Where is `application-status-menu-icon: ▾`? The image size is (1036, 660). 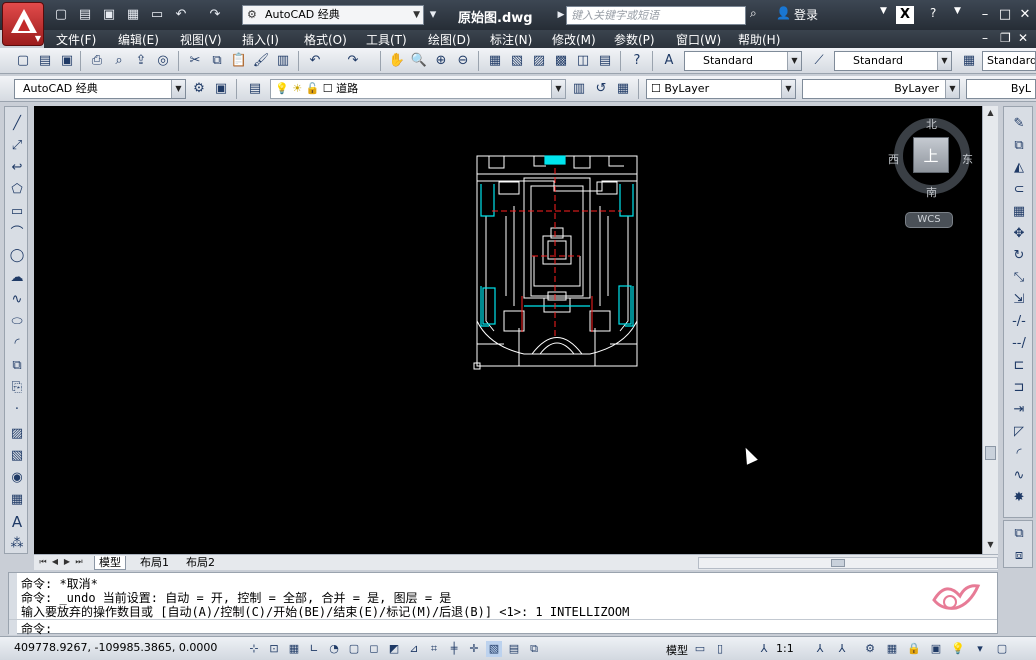
application-status-menu-icon: ▾ is located at coordinates (980, 649).